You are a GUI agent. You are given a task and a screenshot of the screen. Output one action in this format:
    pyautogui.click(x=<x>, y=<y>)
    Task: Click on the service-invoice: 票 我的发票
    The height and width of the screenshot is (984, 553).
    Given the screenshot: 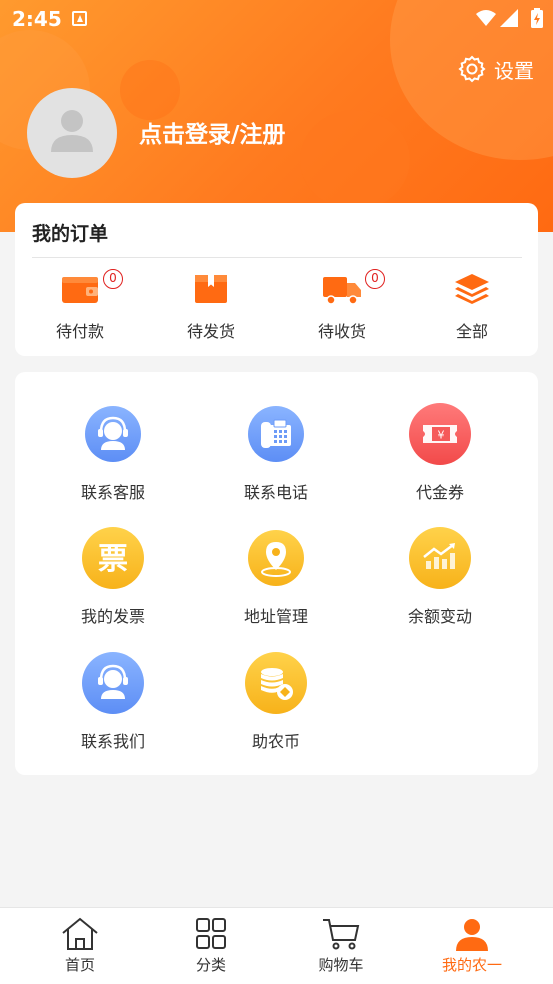 What is the action you would take?
    pyautogui.click(x=113, y=582)
    